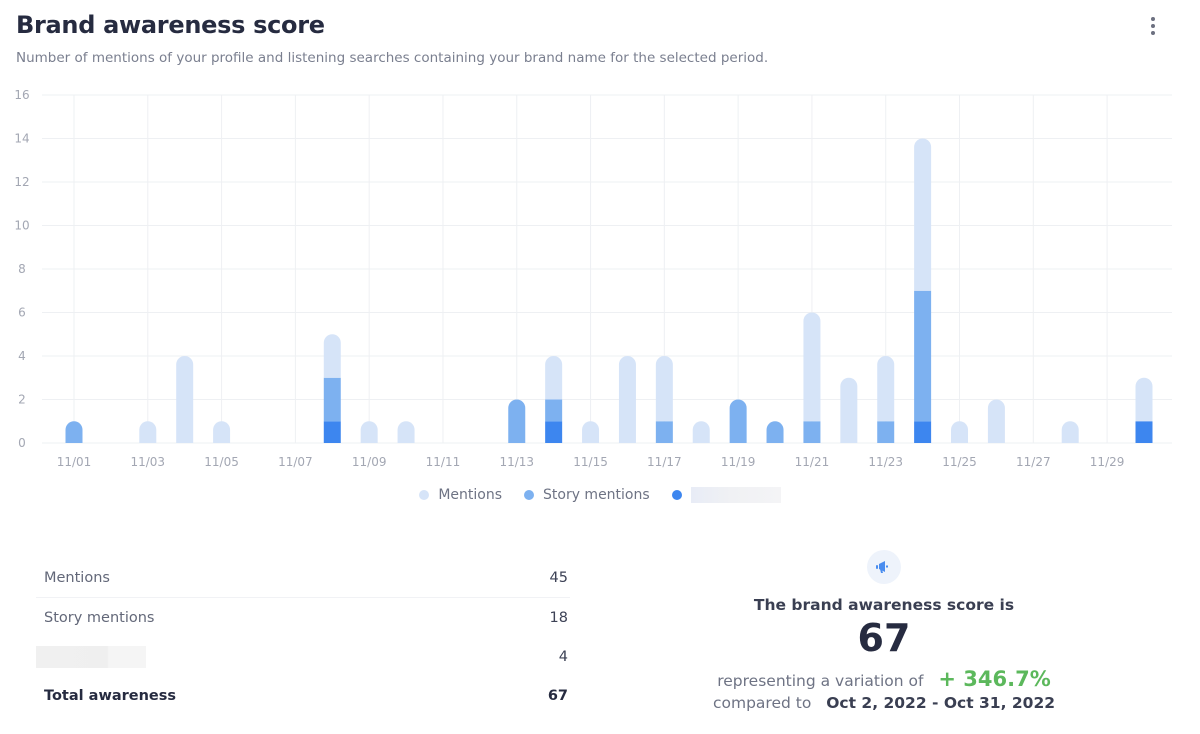 The height and width of the screenshot is (734, 1200). What do you see at coordinates (110, 695) in the screenshot?
I see `row-label: Total awareness` at bounding box center [110, 695].